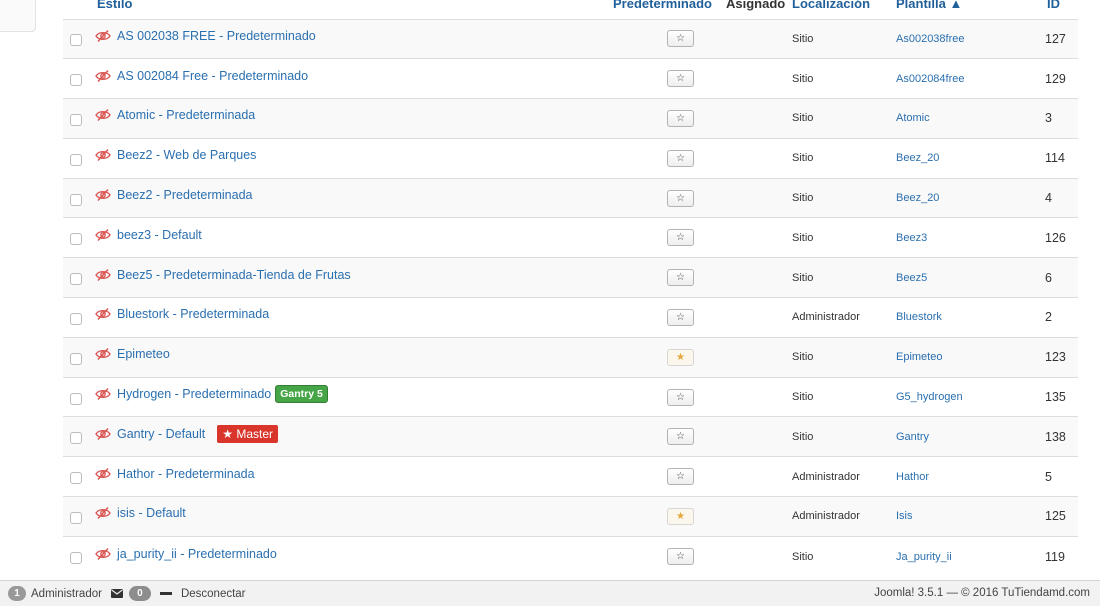 This screenshot has width=1100, height=606. I want to click on header-default: Predeterminado, so click(652, 10).